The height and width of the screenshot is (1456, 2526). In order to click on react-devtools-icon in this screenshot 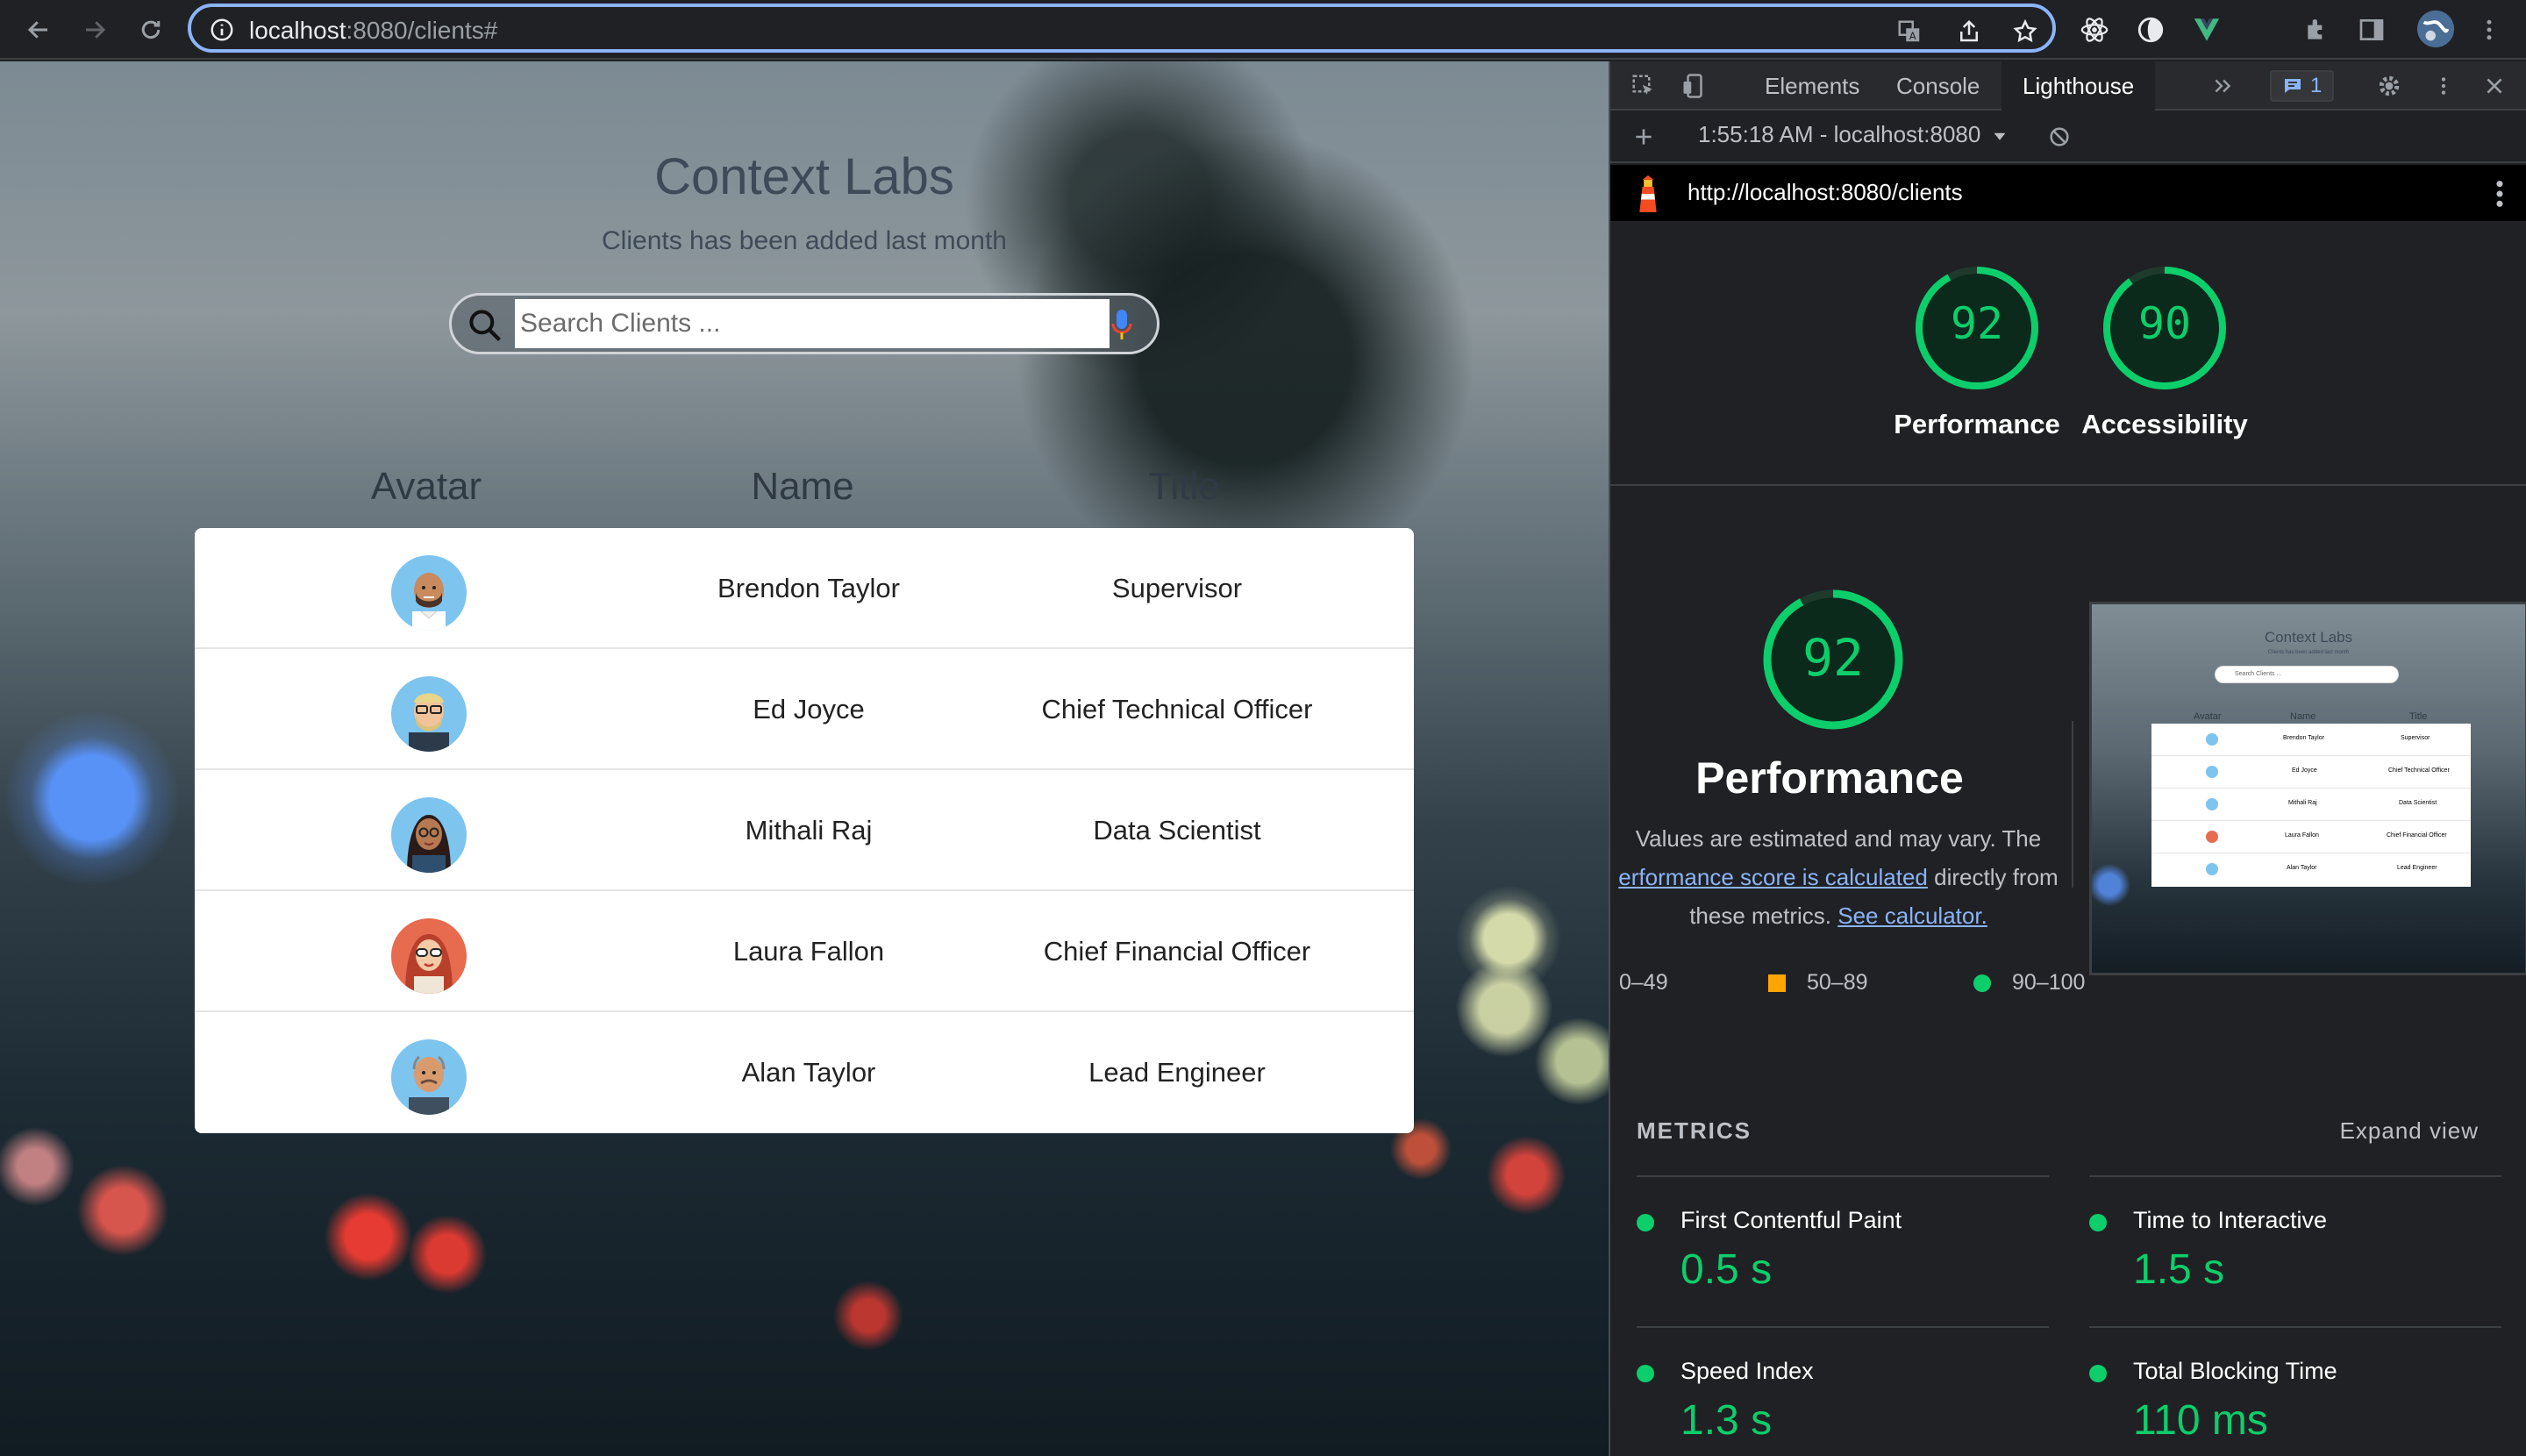, I will do `click(2094, 29)`.